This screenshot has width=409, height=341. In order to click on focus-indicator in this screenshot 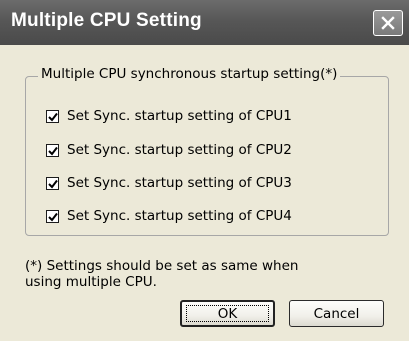, I will do `click(227, 313)`.